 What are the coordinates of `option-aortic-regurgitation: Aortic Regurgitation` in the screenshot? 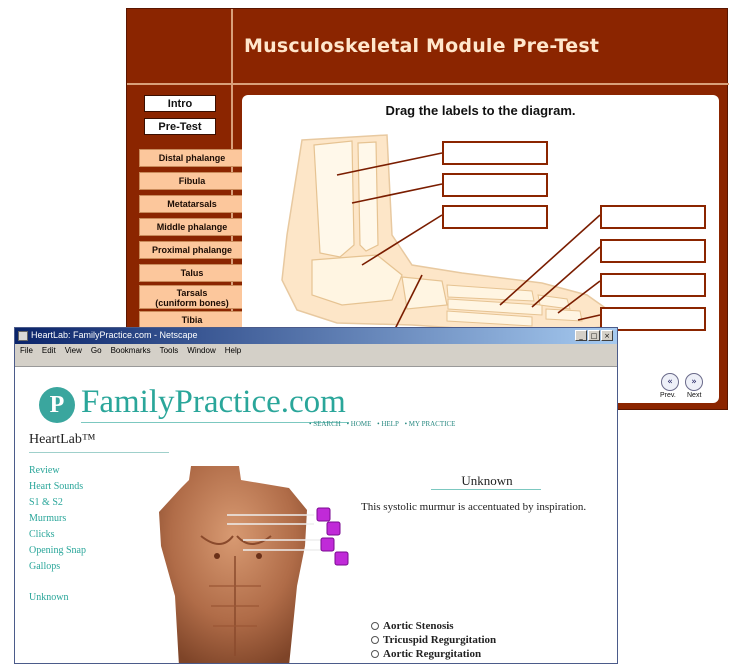 It's located at (426, 654).